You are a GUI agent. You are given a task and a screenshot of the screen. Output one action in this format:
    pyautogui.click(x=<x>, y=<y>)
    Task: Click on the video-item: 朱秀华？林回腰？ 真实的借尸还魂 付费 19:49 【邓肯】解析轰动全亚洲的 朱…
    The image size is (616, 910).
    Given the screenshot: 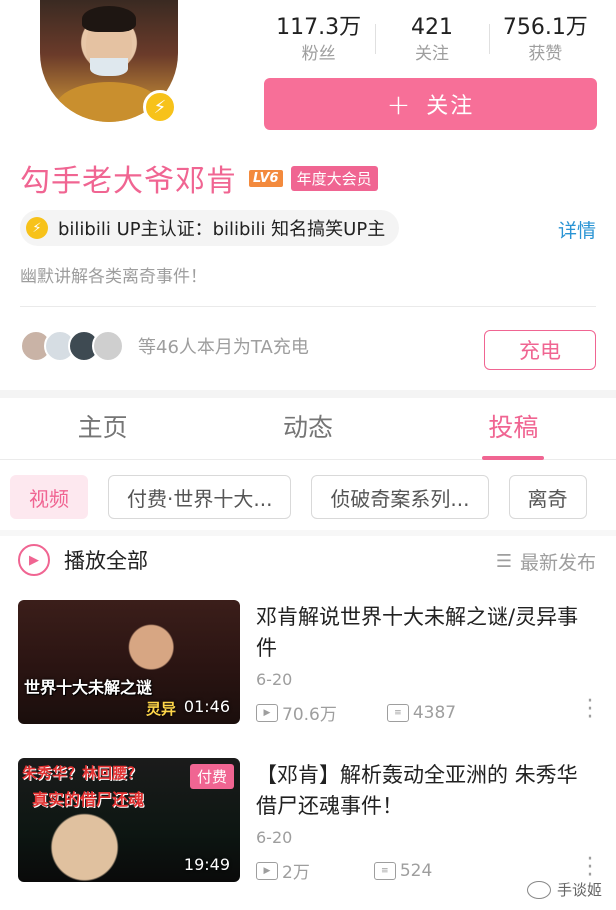 What is the action you would take?
    pyautogui.click(x=309, y=822)
    